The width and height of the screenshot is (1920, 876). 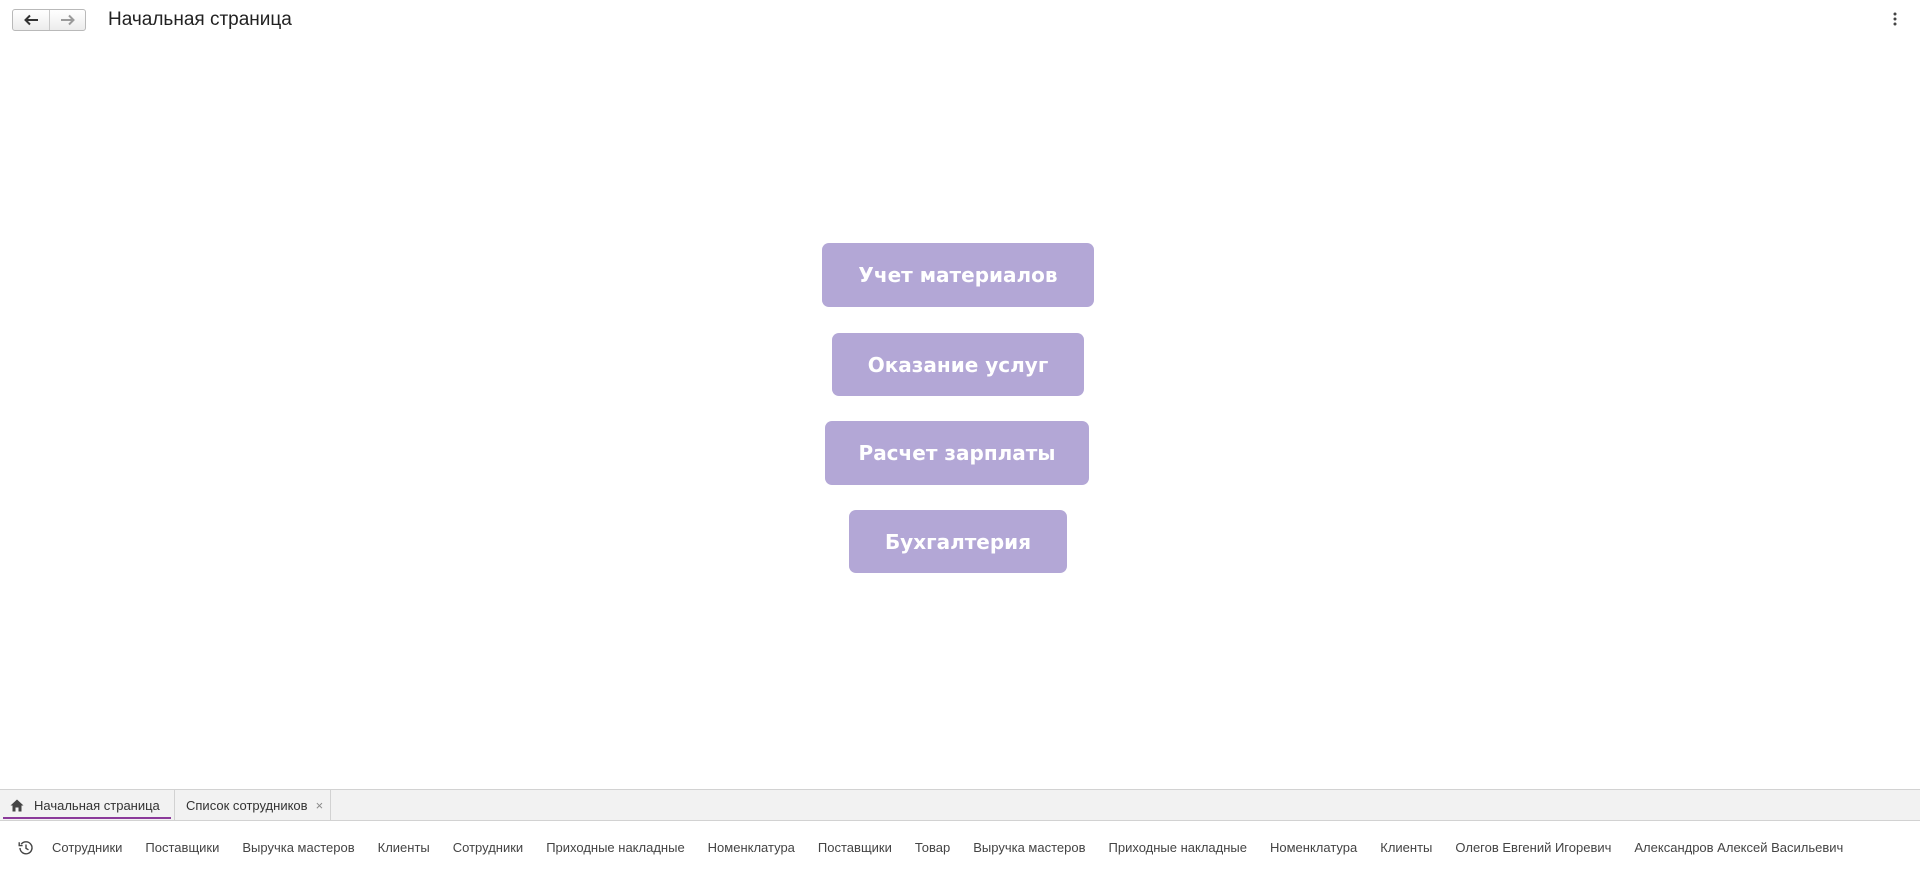 What do you see at coordinates (960, 20) in the screenshot?
I see `header: Начальная страница` at bounding box center [960, 20].